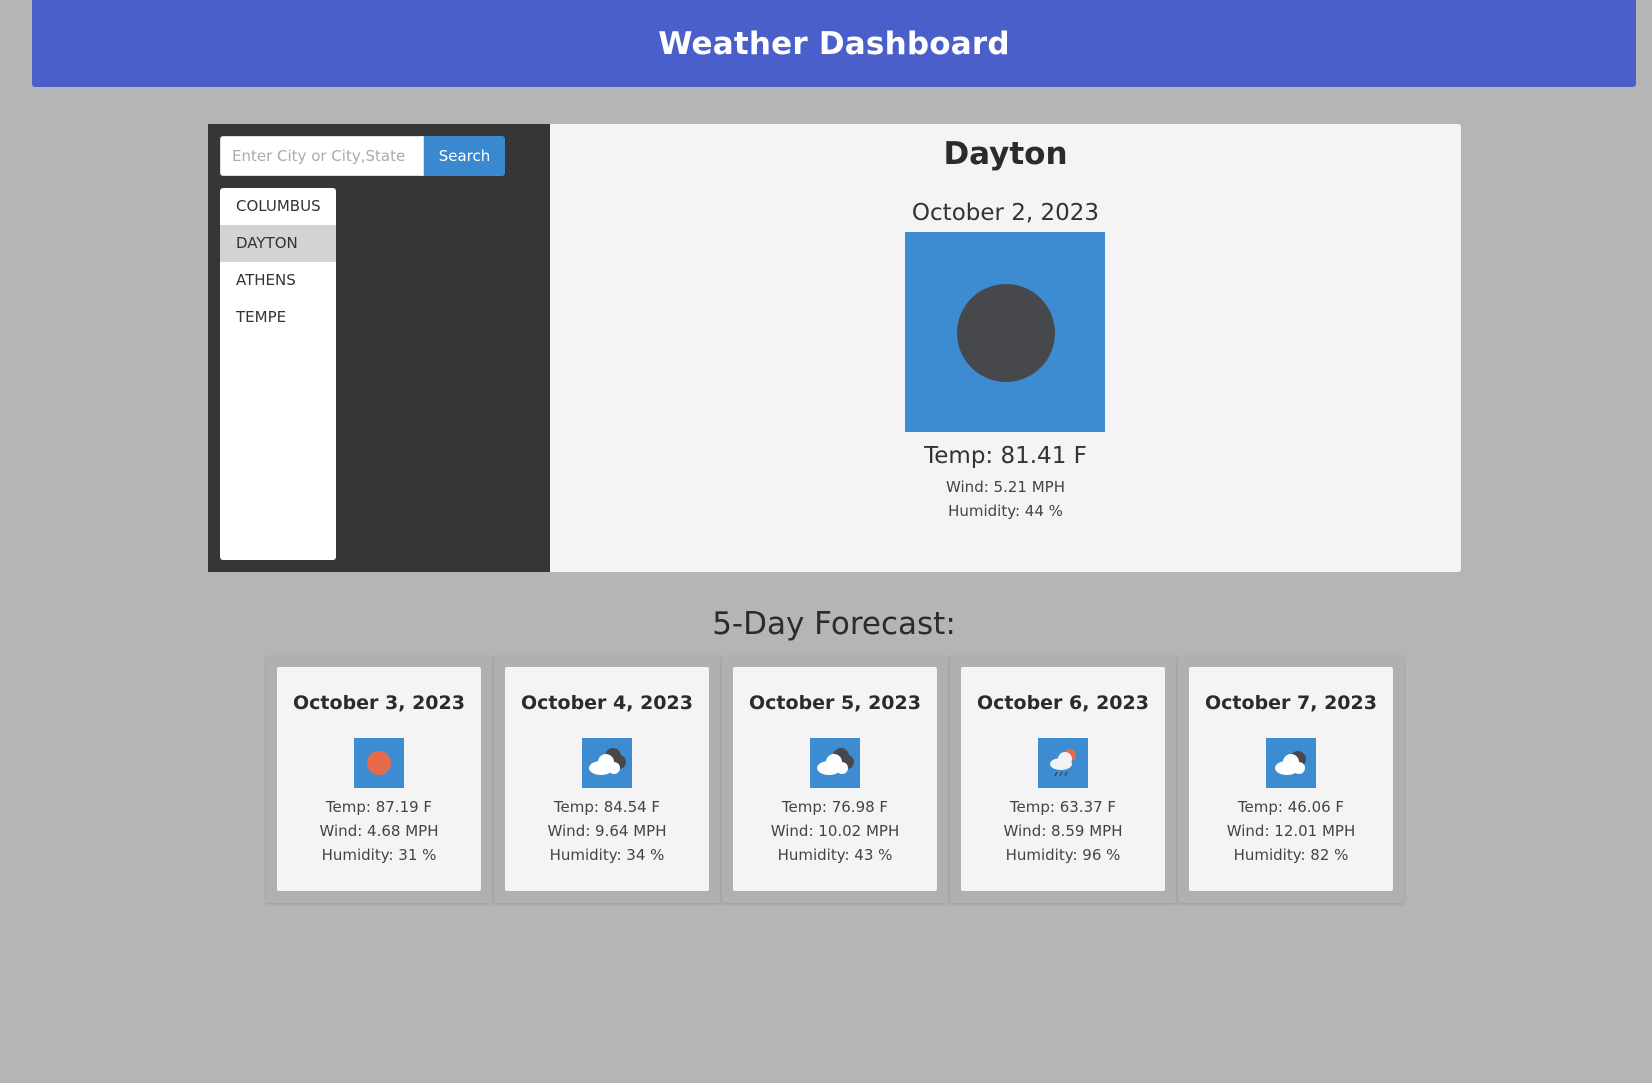  What do you see at coordinates (1291, 831) in the screenshot?
I see `forecast-wind: Wind: 12.01 MPH` at bounding box center [1291, 831].